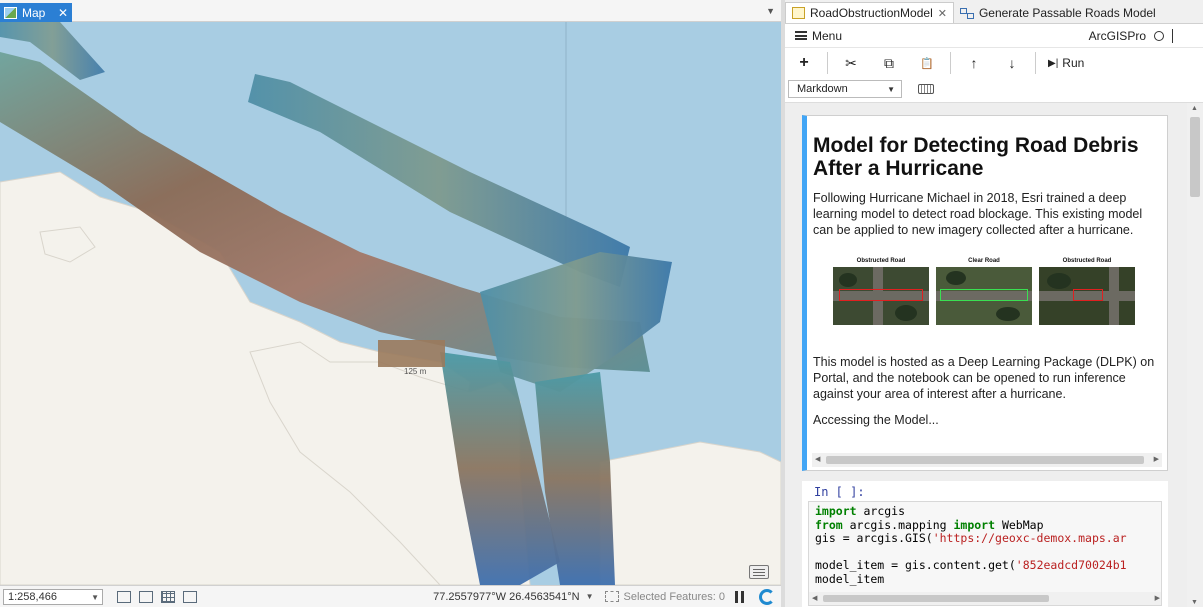  What do you see at coordinates (10, 12) in the screenshot?
I see `map-icon` at bounding box center [10, 12].